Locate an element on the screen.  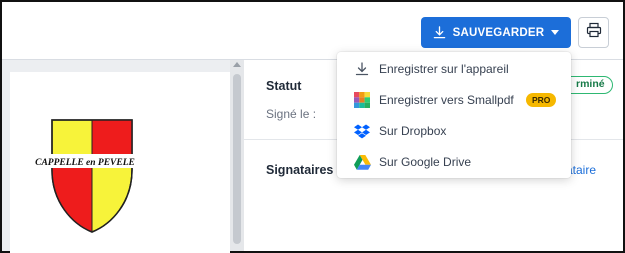
menu-item-label: Enregistrer sur l'appareil is located at coordinates (444, 69).